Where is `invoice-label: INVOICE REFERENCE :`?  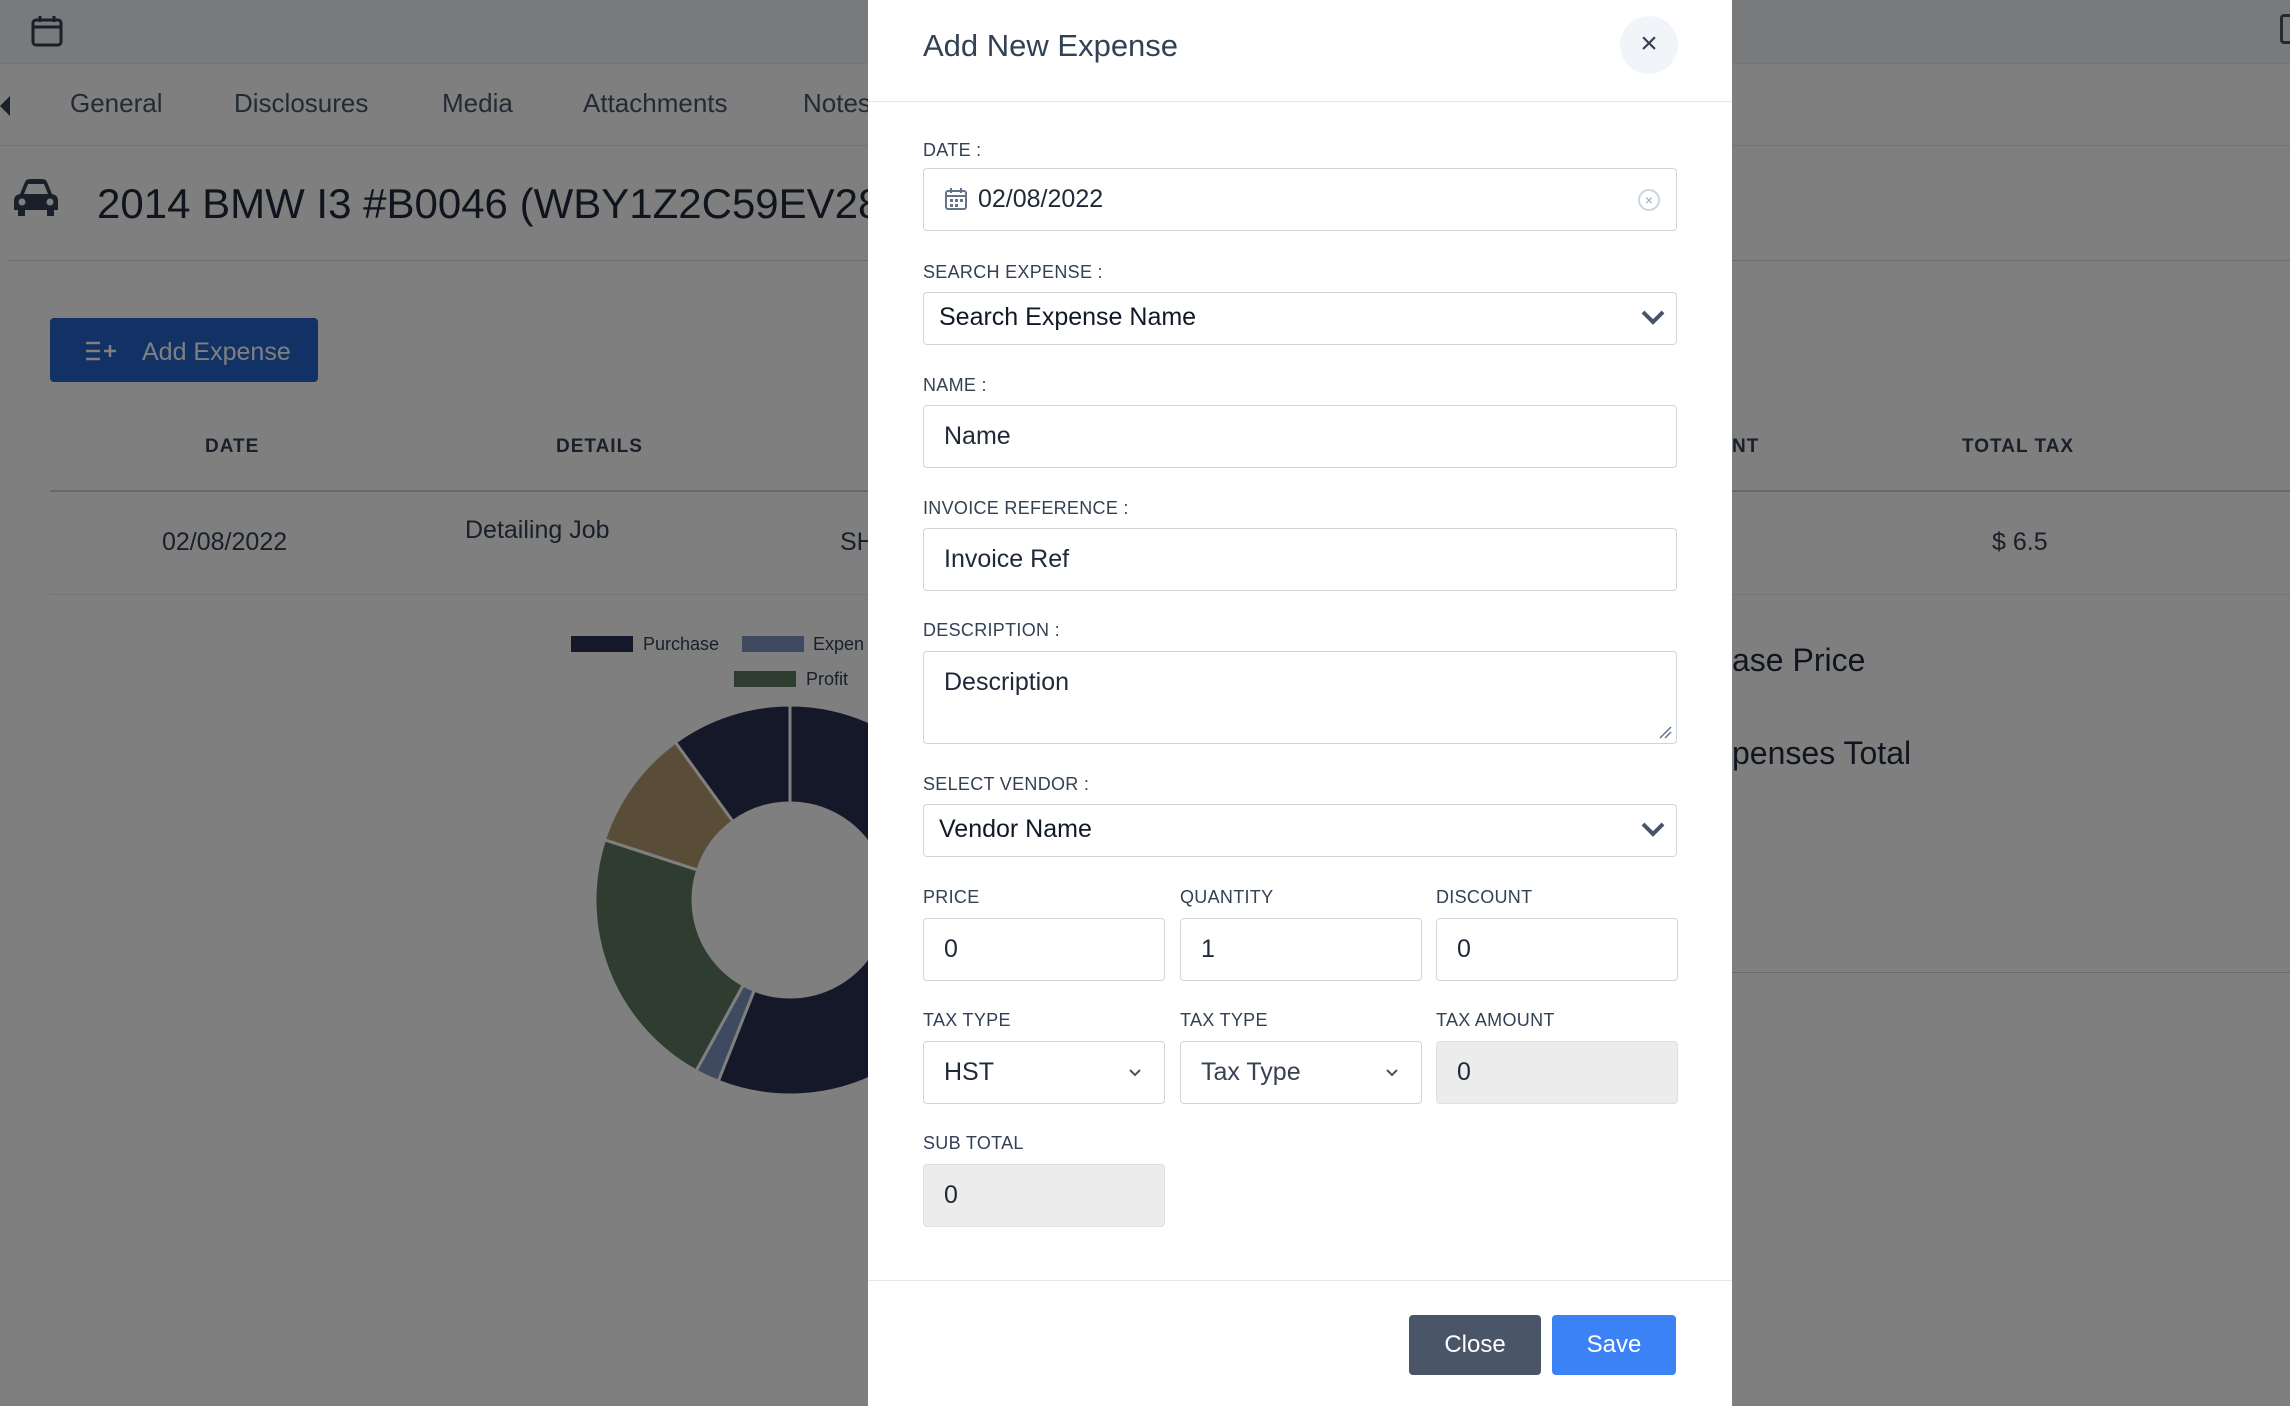
invoice-label: INVOICE REFERENCE : is located at coordinates (1026, 508).